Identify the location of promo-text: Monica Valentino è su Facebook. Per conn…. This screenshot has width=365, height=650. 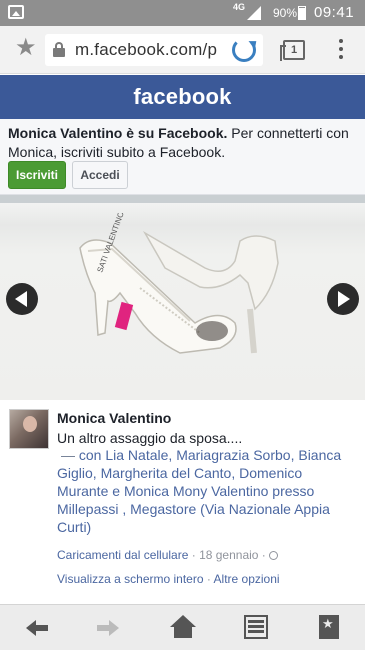
(183, 143).